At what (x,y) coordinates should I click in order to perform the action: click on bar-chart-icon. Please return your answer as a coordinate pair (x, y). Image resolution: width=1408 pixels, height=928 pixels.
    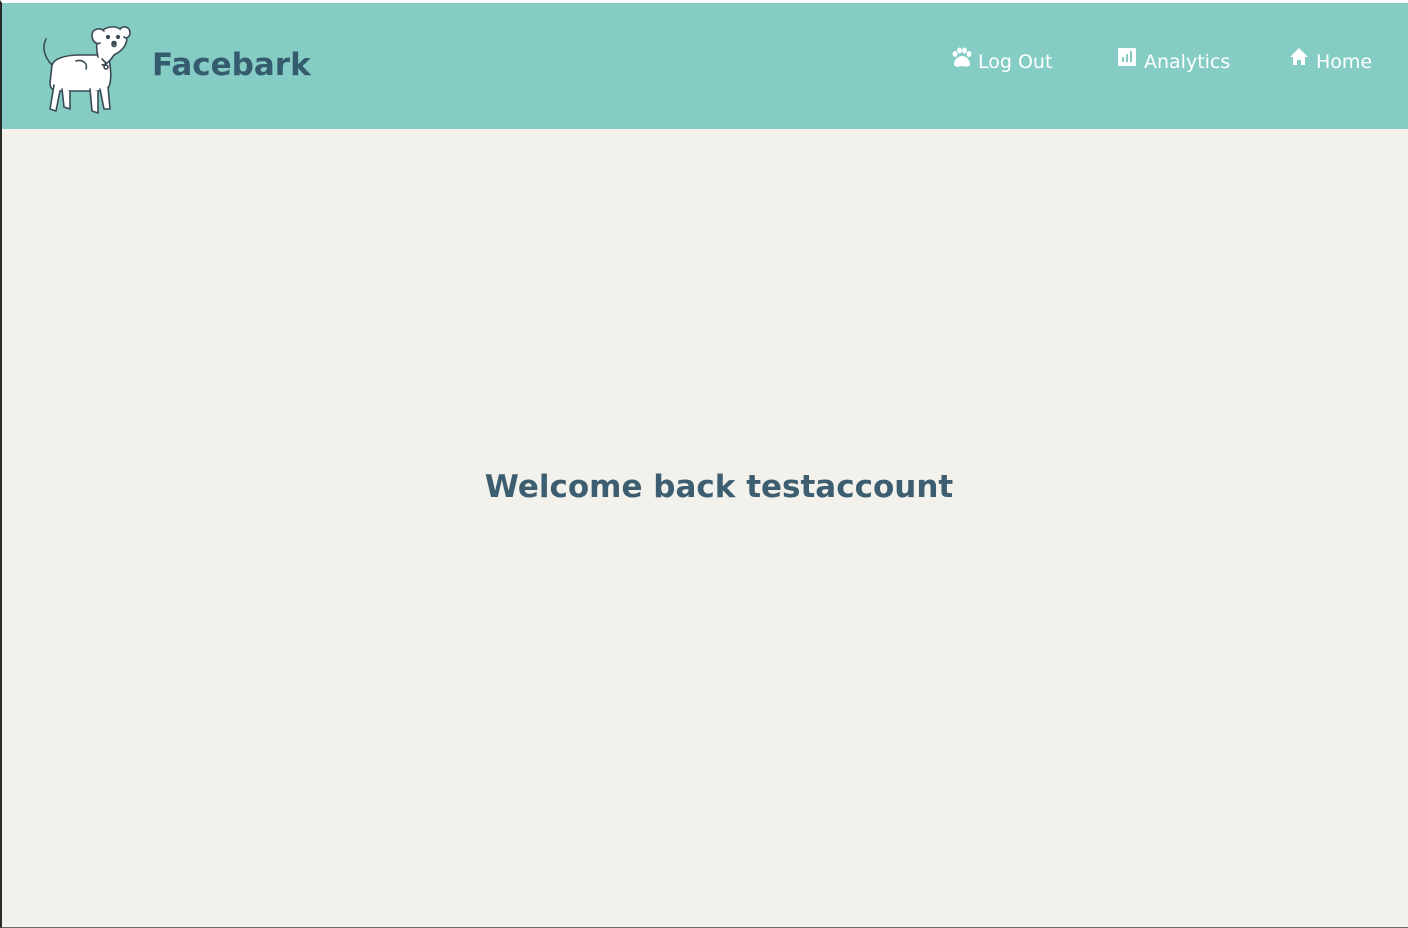
    Looking at the image, I should click on (1127, 57).